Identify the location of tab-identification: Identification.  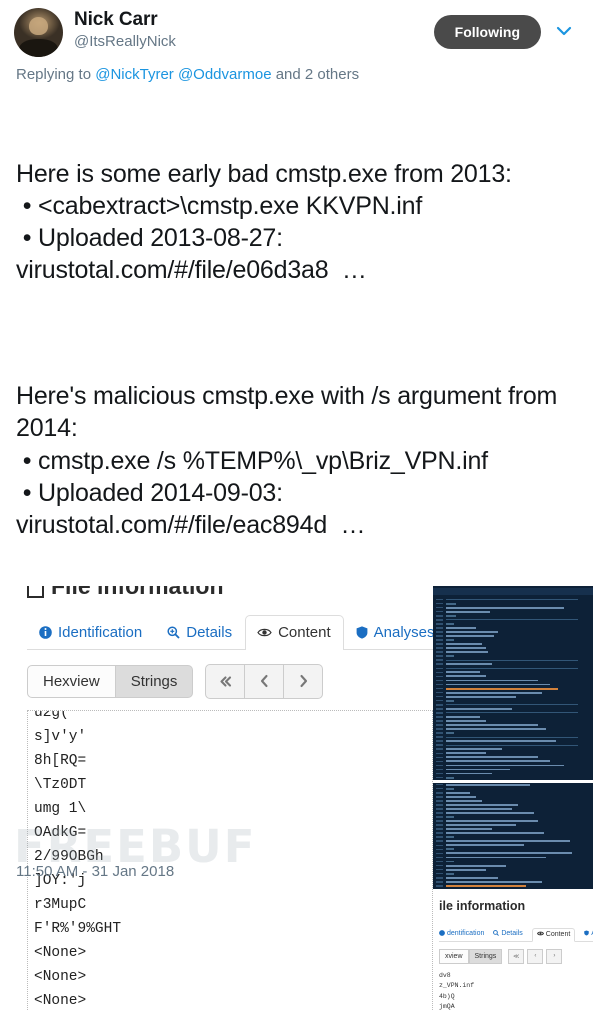
(91, 632).